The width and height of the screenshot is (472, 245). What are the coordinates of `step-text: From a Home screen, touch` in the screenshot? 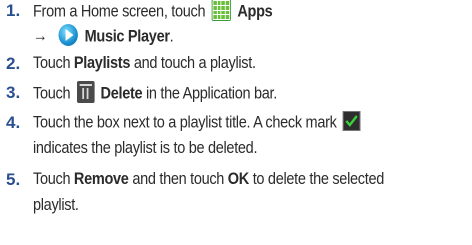 It's located at (119, 11).